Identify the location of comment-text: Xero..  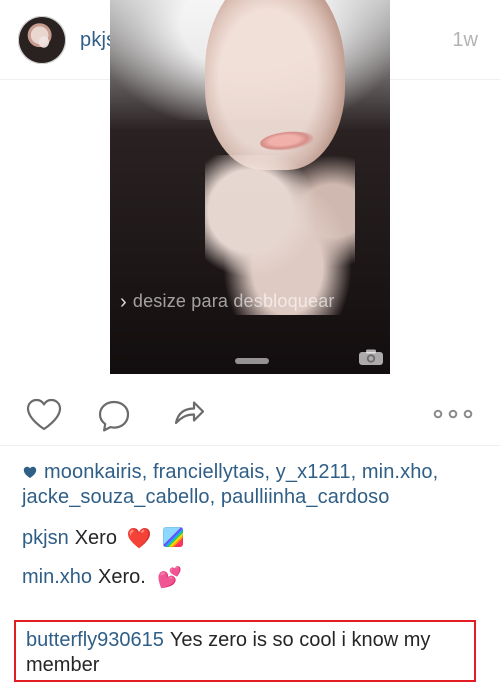
(122, 577).